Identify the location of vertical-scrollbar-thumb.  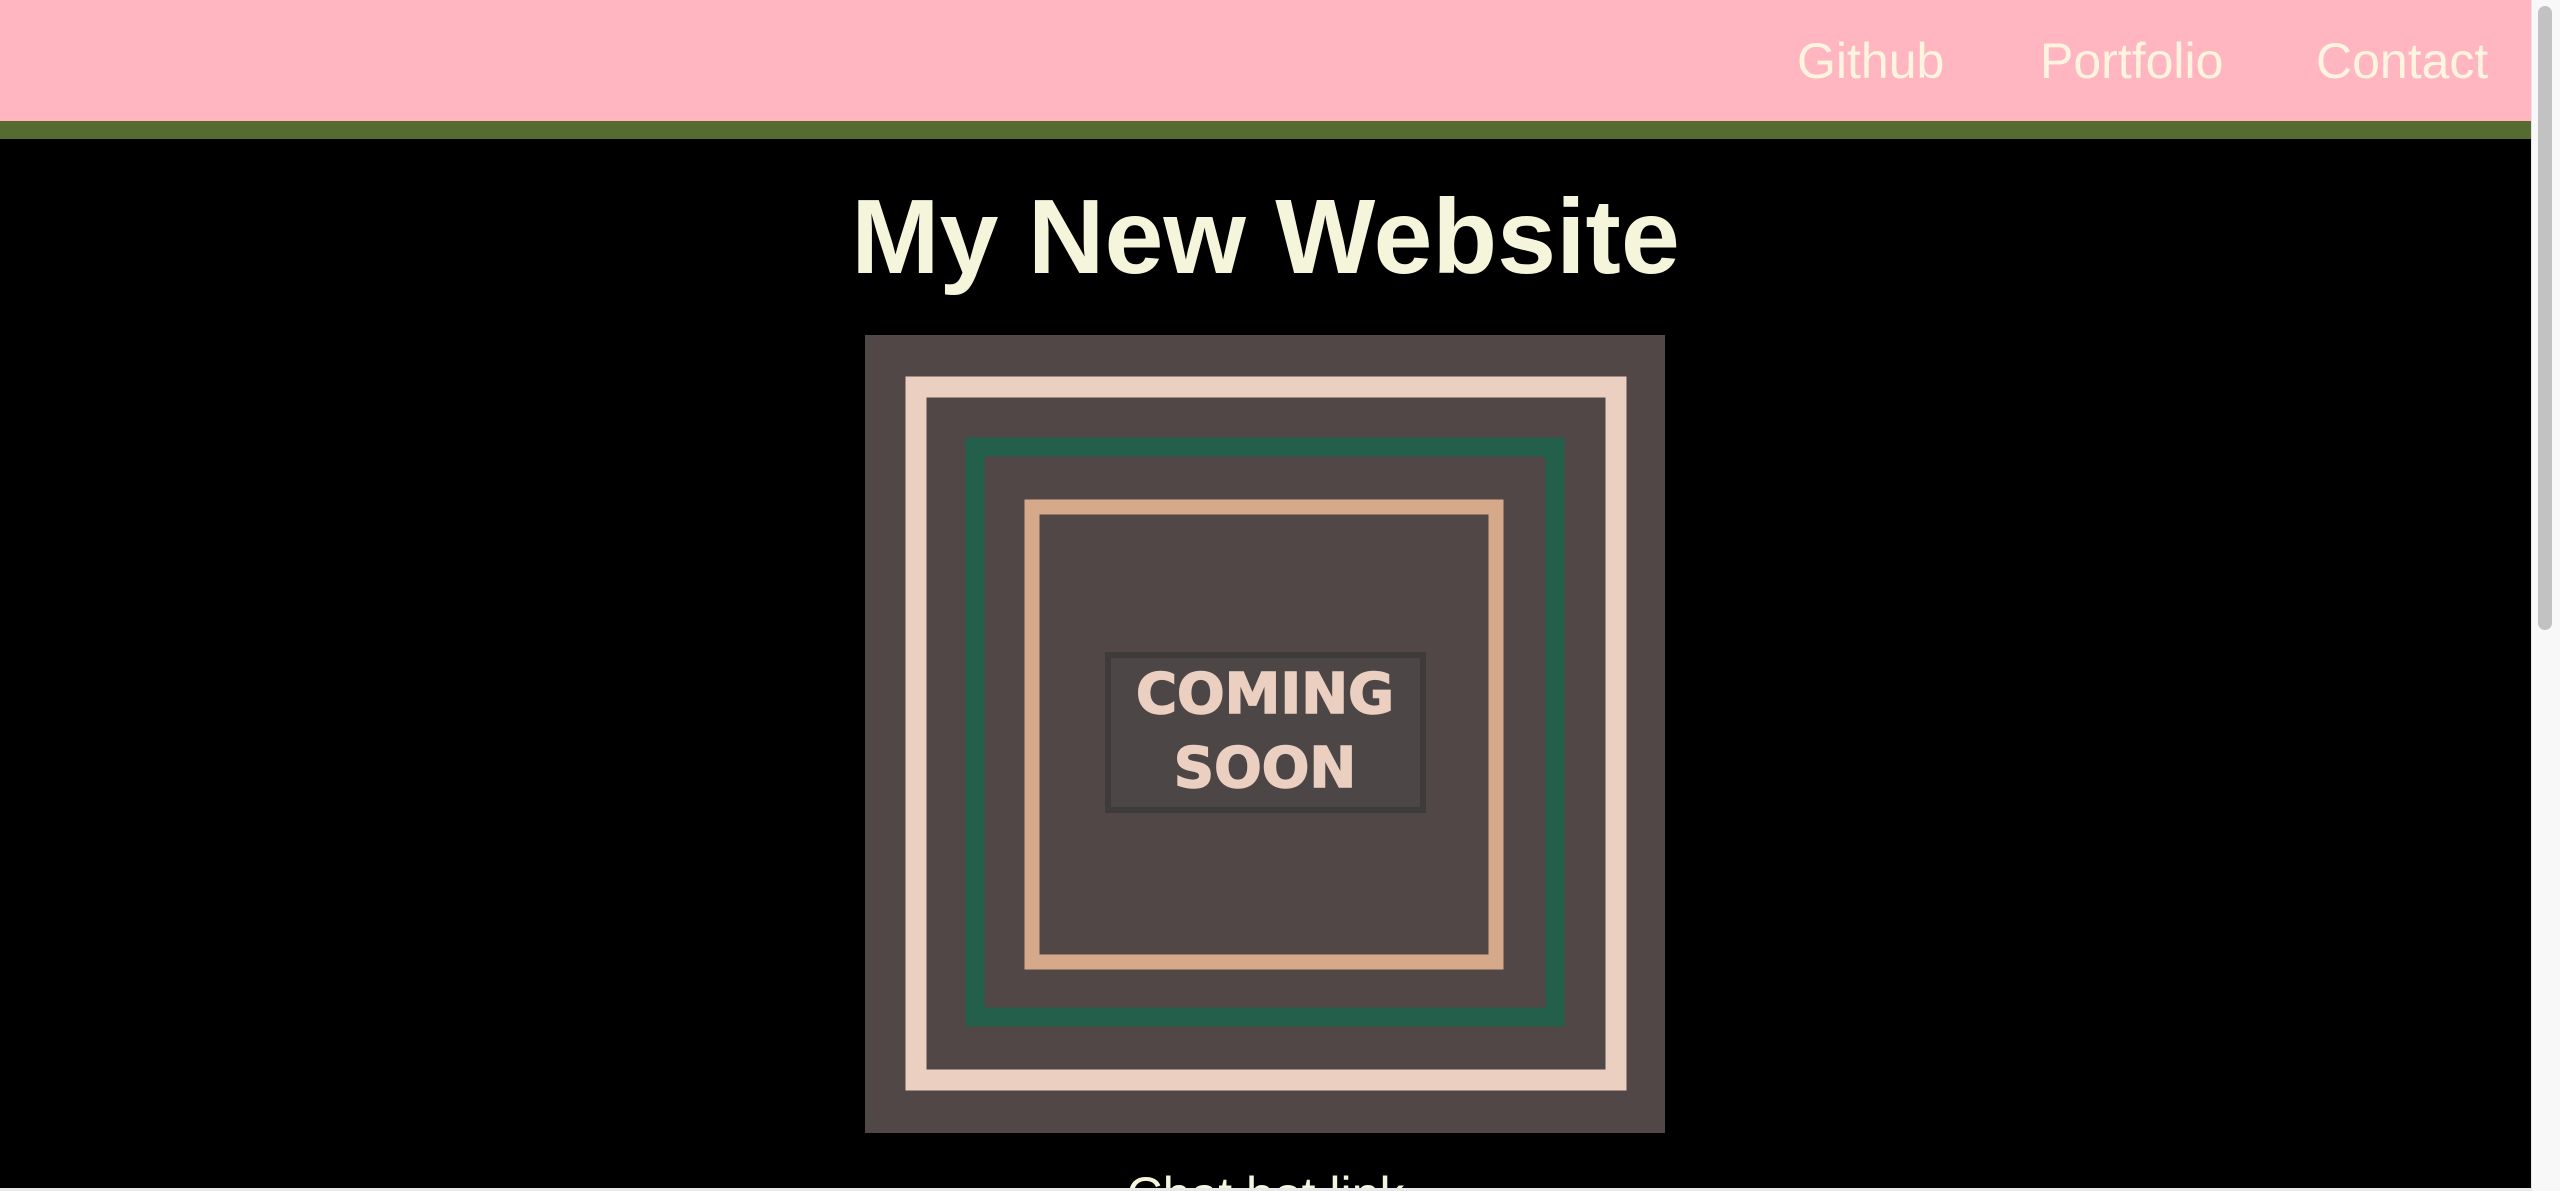
(2545, 318).